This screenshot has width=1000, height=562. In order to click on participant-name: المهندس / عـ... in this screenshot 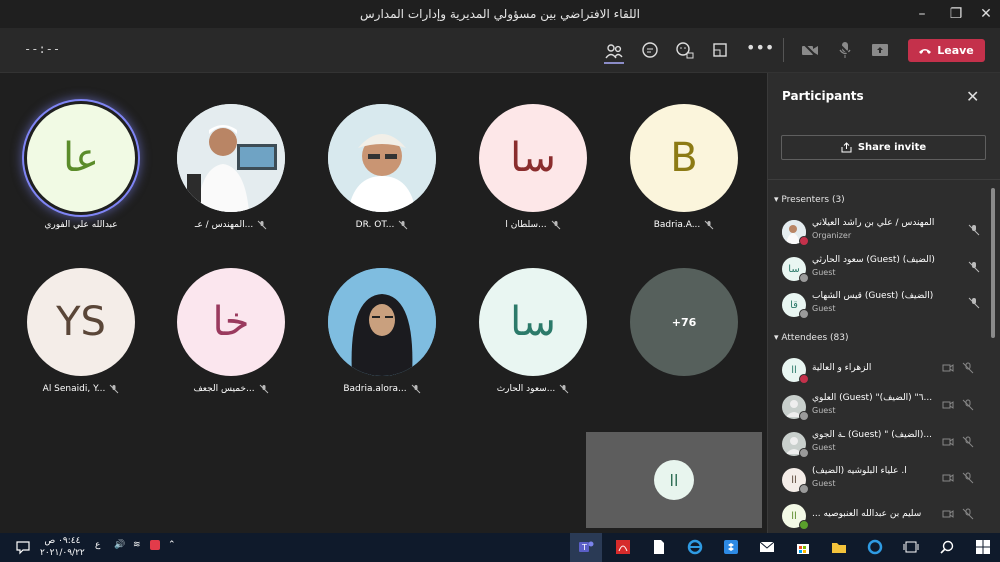, I will do `click(224, 225)`.